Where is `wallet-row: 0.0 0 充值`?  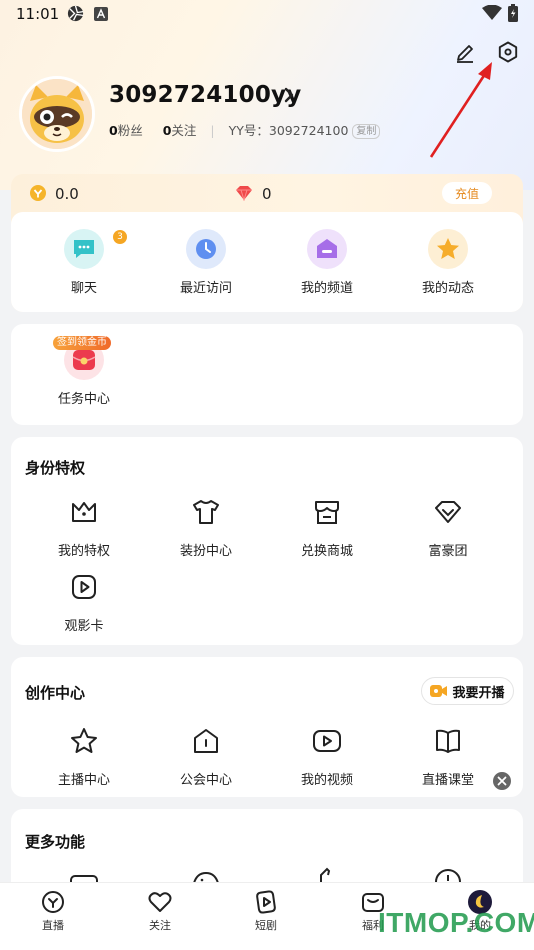
wallet-row: 0.0 0 充值 is located at coordinates (267, 194).